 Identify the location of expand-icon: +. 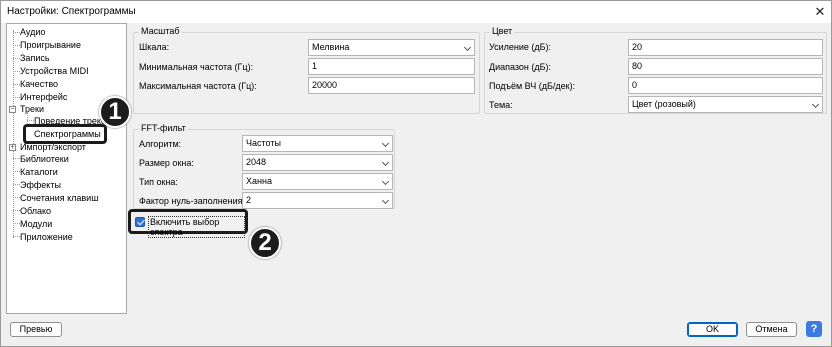
(12, 147).